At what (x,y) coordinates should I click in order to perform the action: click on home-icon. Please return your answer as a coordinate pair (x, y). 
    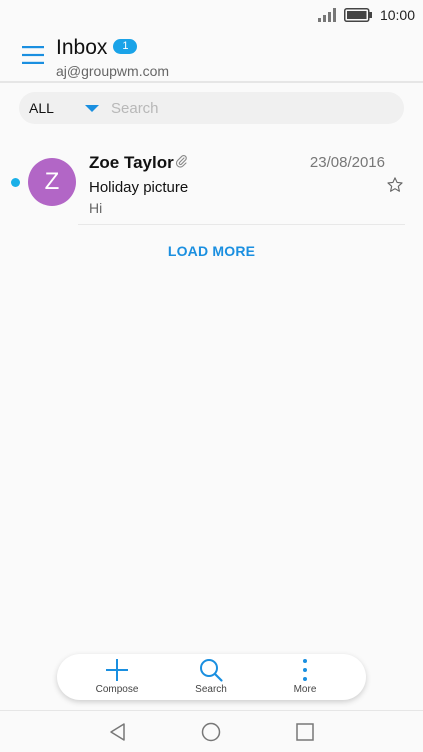
    Looking at the image, I should click on (211, 732).